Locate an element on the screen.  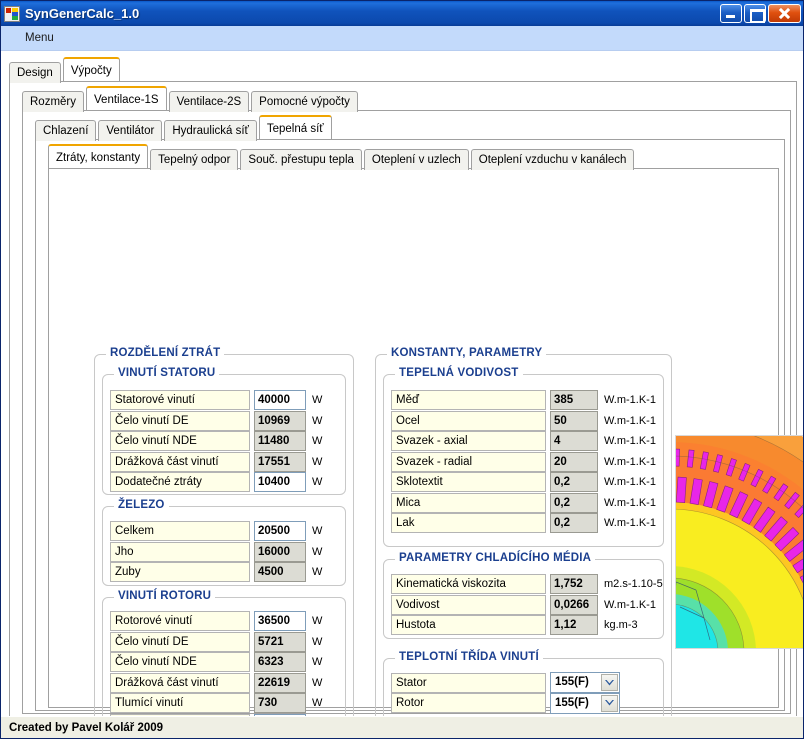
motor-thermal-cross-section is located at coordinates (739, 542).